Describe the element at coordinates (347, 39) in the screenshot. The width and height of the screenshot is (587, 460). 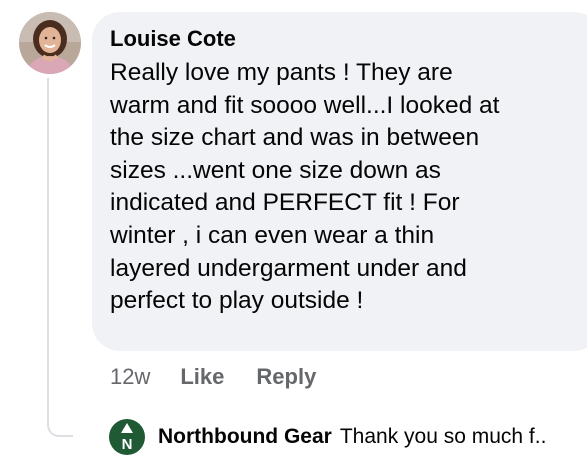
I see `comment-author: Louise Cote` at that location.